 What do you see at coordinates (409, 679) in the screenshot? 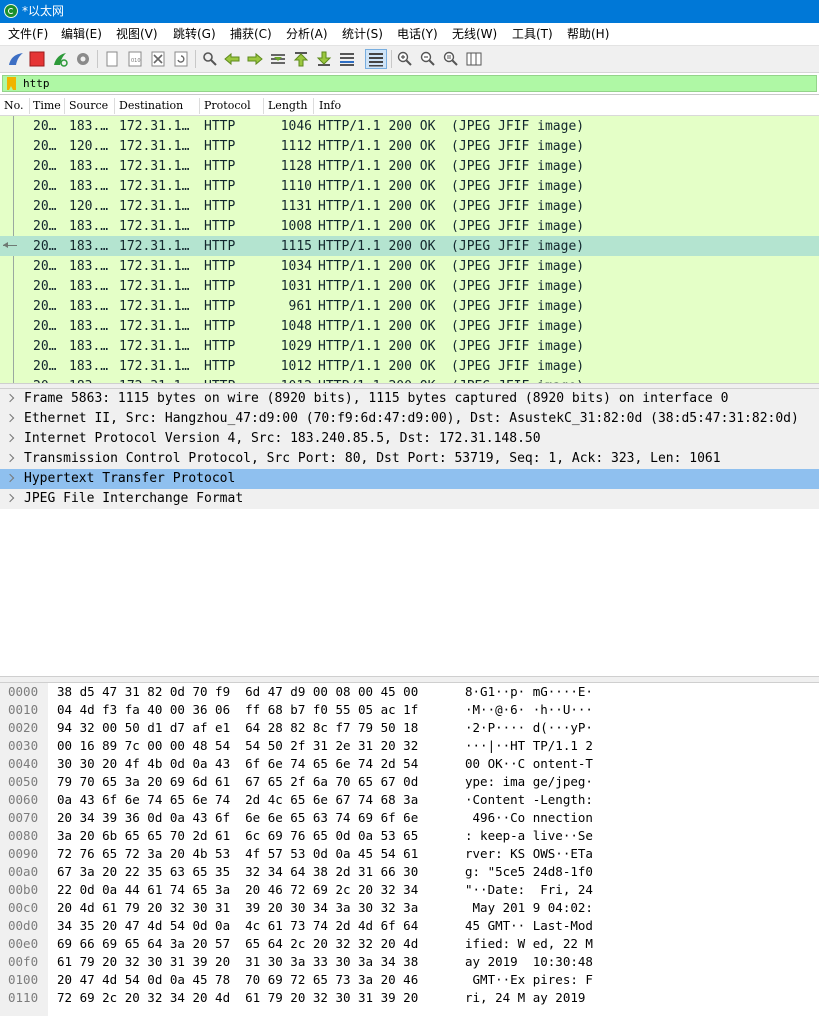
I see `pane-splitter` at bounding box center [409, 679].